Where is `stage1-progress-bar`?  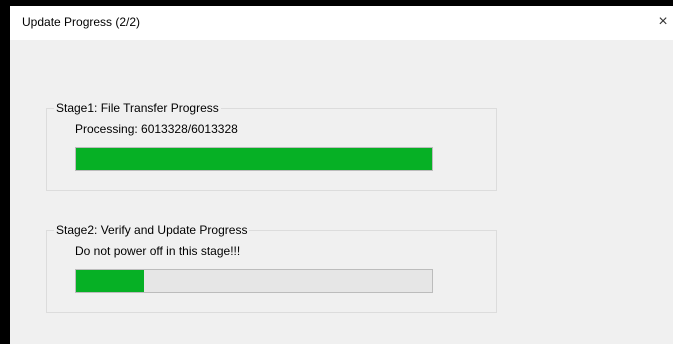
stage1-progress-bar is located at coordinates (254, 159).